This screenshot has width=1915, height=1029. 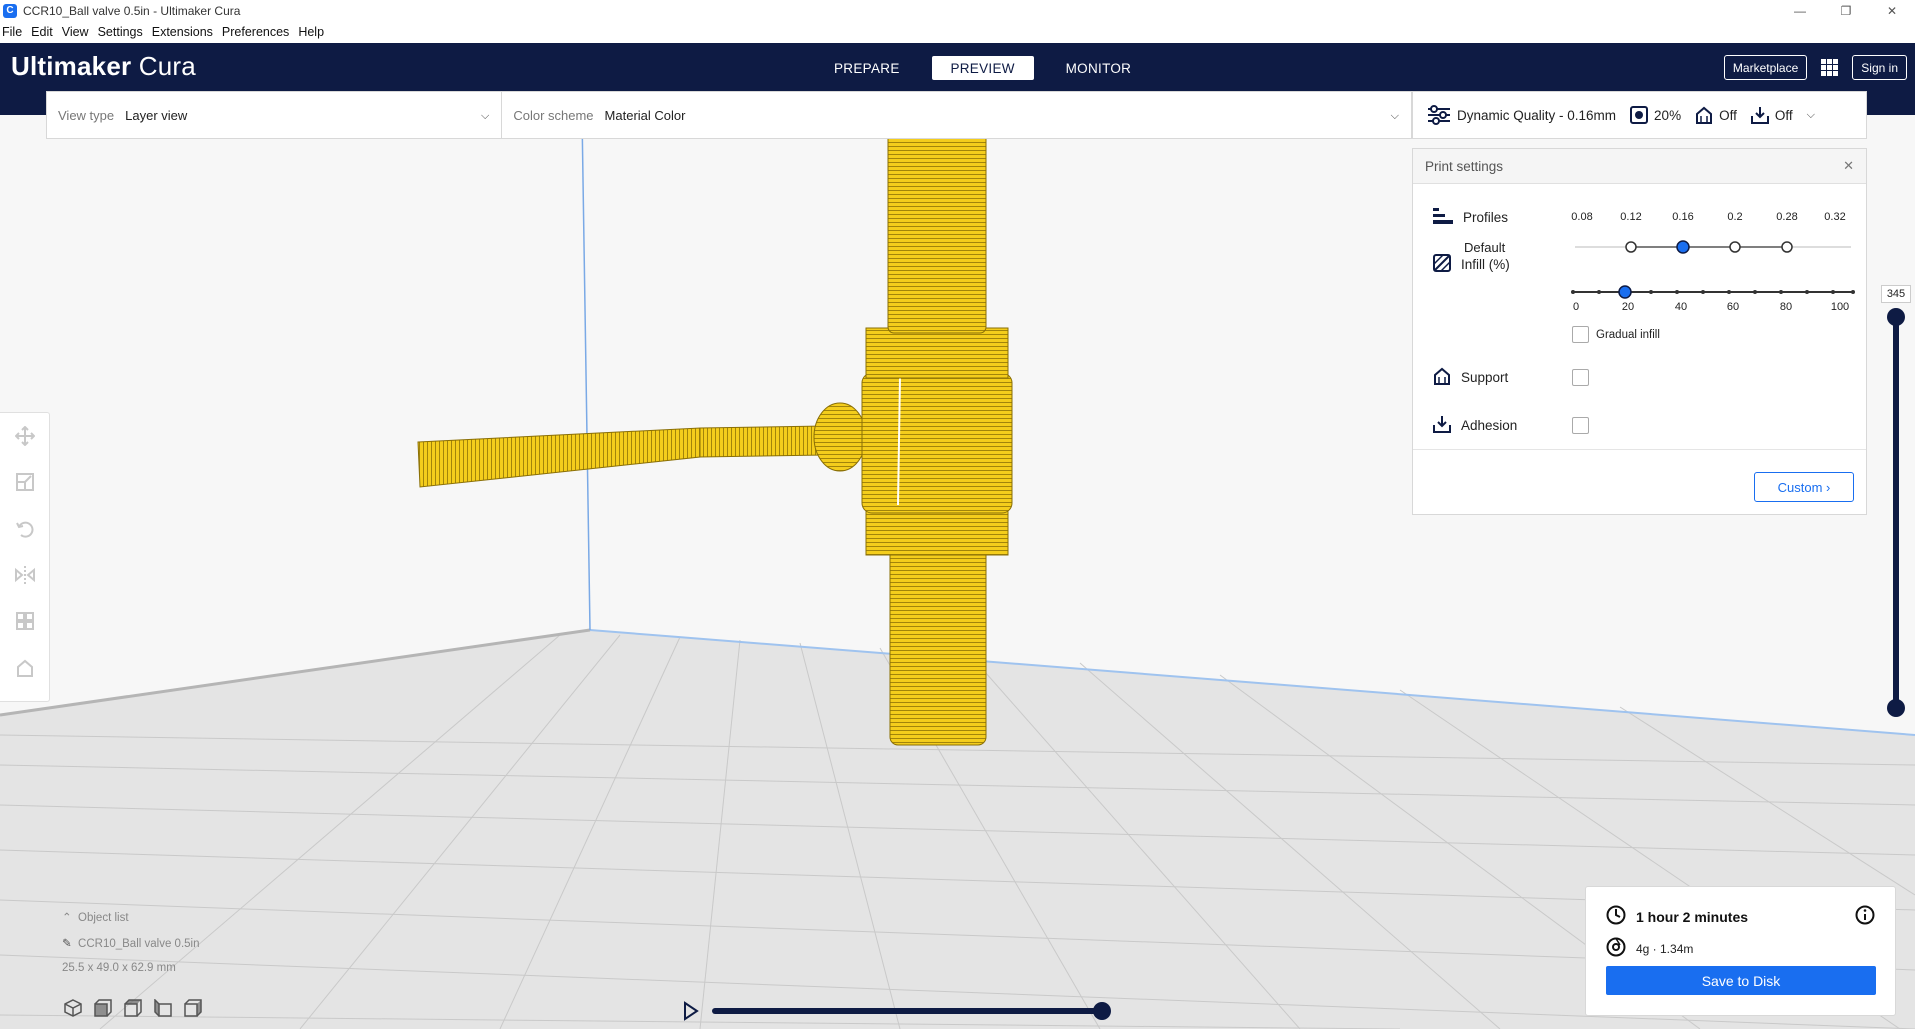 I want to click on infill-label: Infill (%), so click(x=1485, y=264).